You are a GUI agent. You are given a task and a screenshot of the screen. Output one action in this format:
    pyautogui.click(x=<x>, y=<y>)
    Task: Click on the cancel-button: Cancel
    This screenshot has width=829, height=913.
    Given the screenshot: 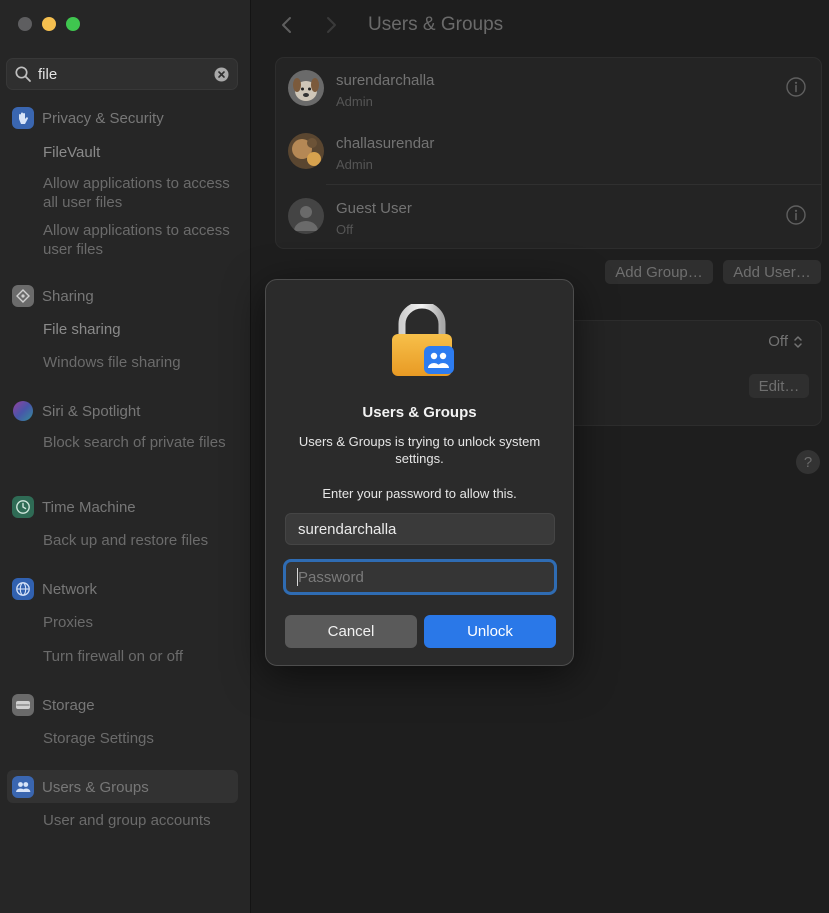 What is the action you would take?
    pyautogui.click(x=351, y=631)
    